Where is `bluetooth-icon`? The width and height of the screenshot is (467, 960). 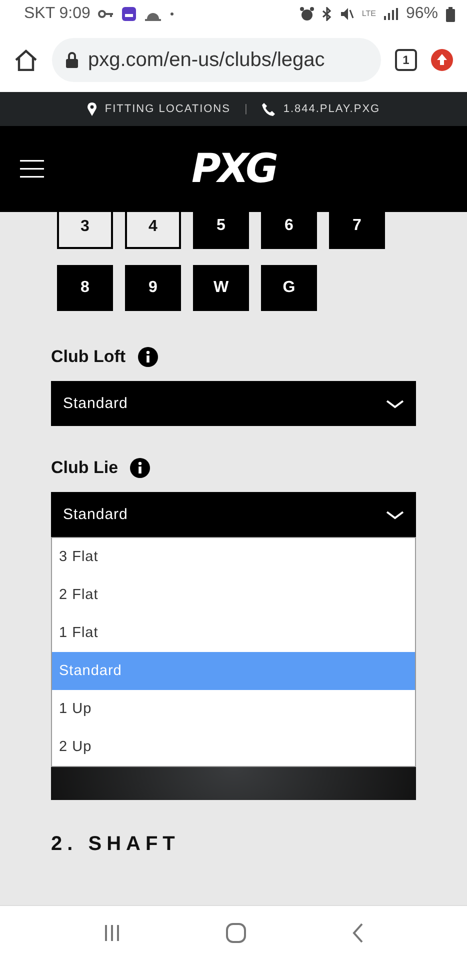 bluetooth-icon is located at coordinates (327, 14).